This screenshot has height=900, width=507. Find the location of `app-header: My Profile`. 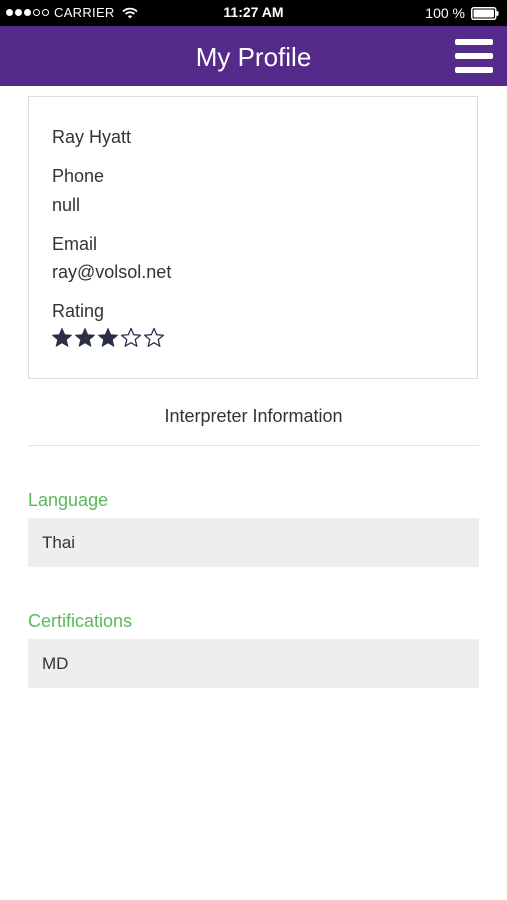

app-header: My Profile is located at coordinates (253, 56).